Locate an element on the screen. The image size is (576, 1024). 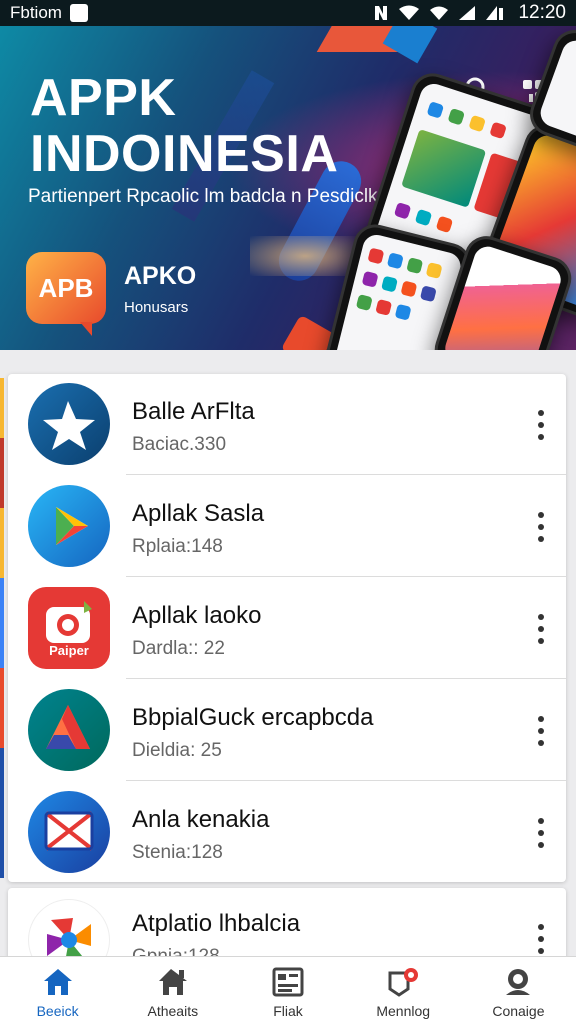
nav-item-notifications: Mennlog is located at coordinates (403, 990).